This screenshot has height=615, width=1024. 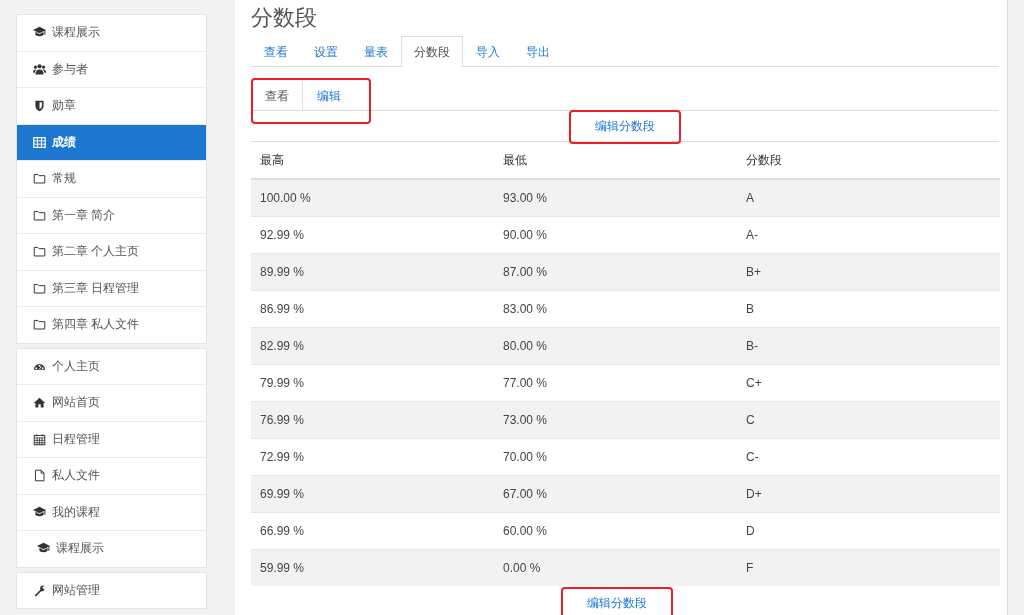 I want to click on table-cell: 100.00 %, so click(x=372, y=198).